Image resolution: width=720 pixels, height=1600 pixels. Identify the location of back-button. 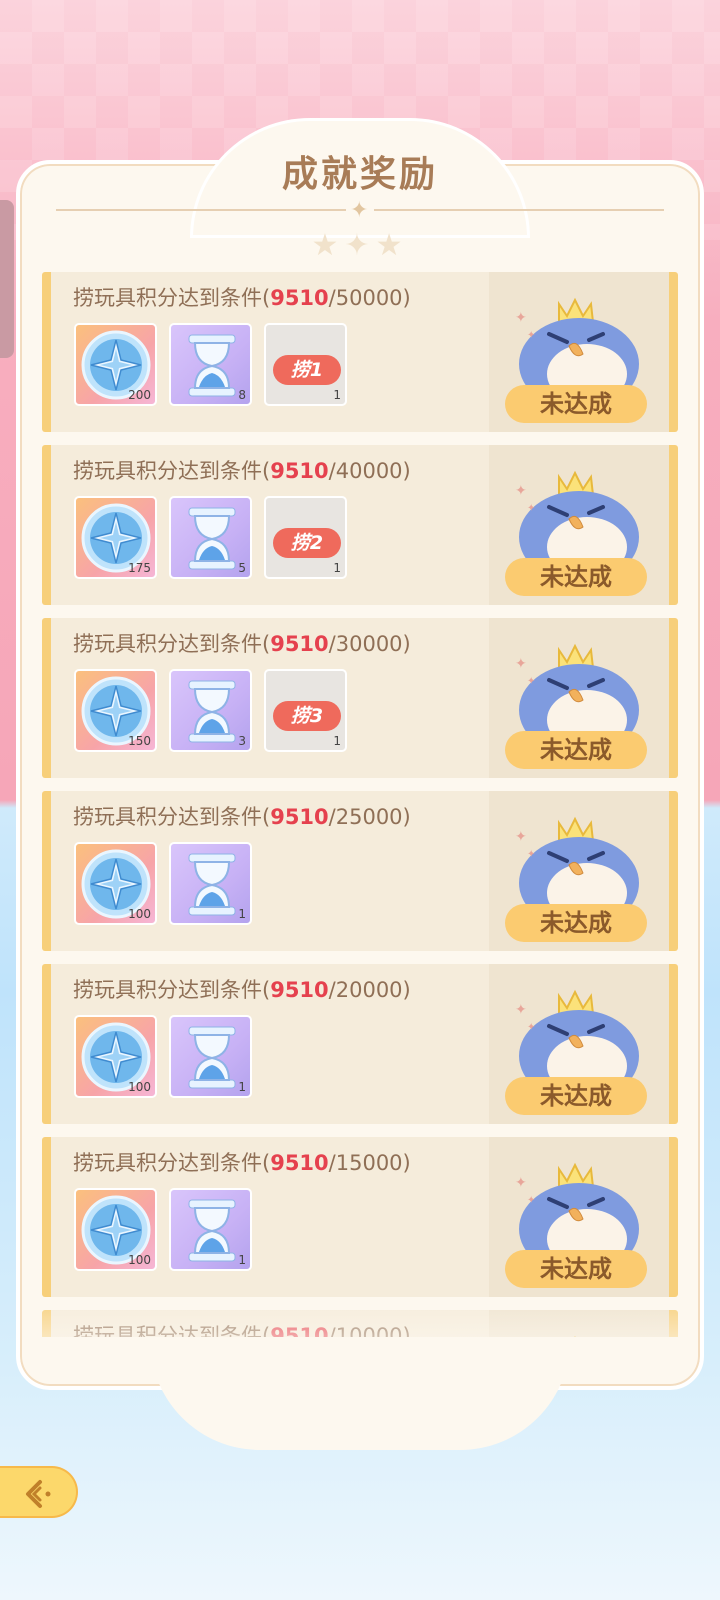
(39, 1492).